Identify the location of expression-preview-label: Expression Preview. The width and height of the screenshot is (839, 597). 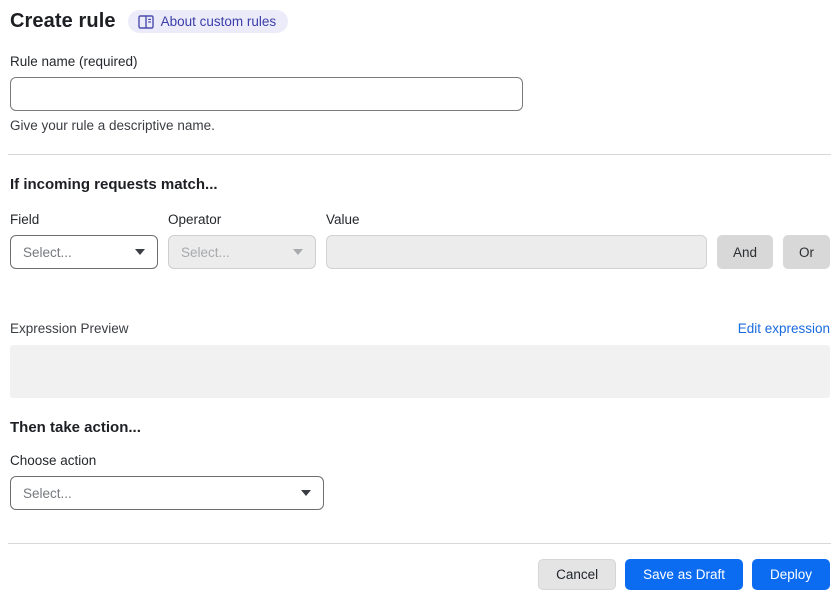
(69, 328).